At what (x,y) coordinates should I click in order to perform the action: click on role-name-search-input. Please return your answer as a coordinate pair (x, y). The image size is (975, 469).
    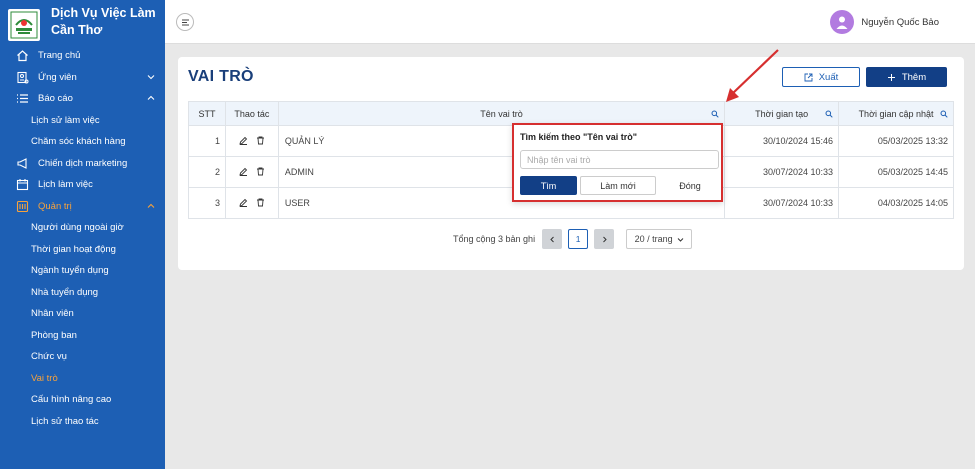
    Looking at the image, I should click on (619, 159).